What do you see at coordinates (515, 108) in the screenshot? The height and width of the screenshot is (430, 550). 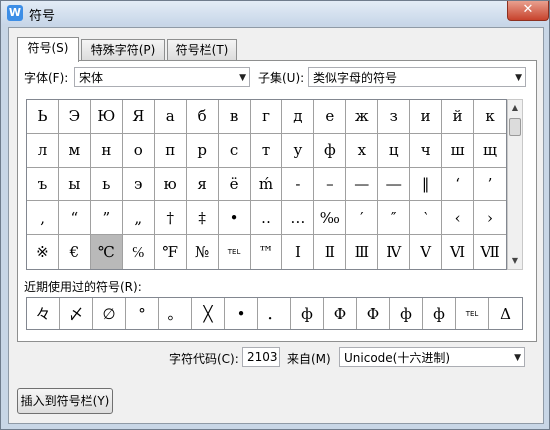 I see `scroll-up-icon: ▲` at bounding box center [515, 108].